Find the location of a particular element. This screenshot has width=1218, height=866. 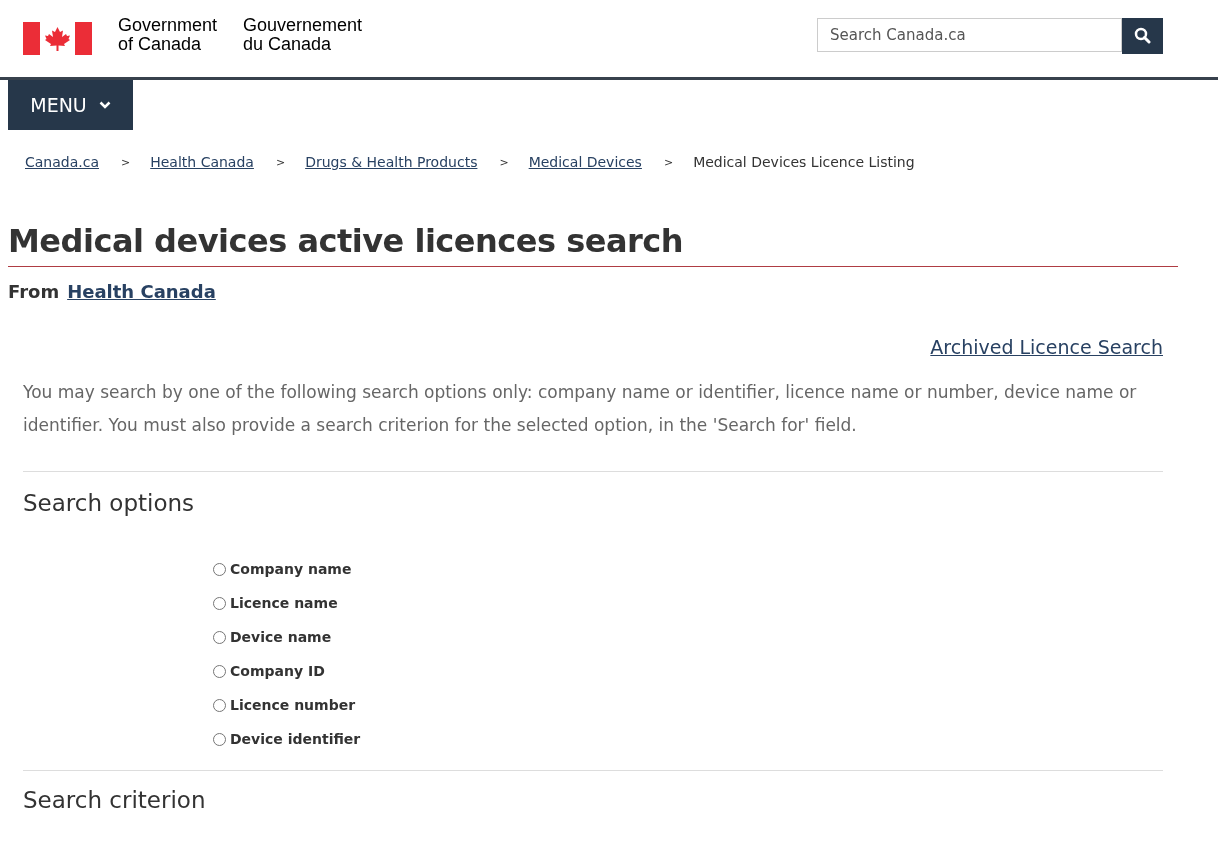

radio-option: Device identifier is located at coordinates (688, 739).